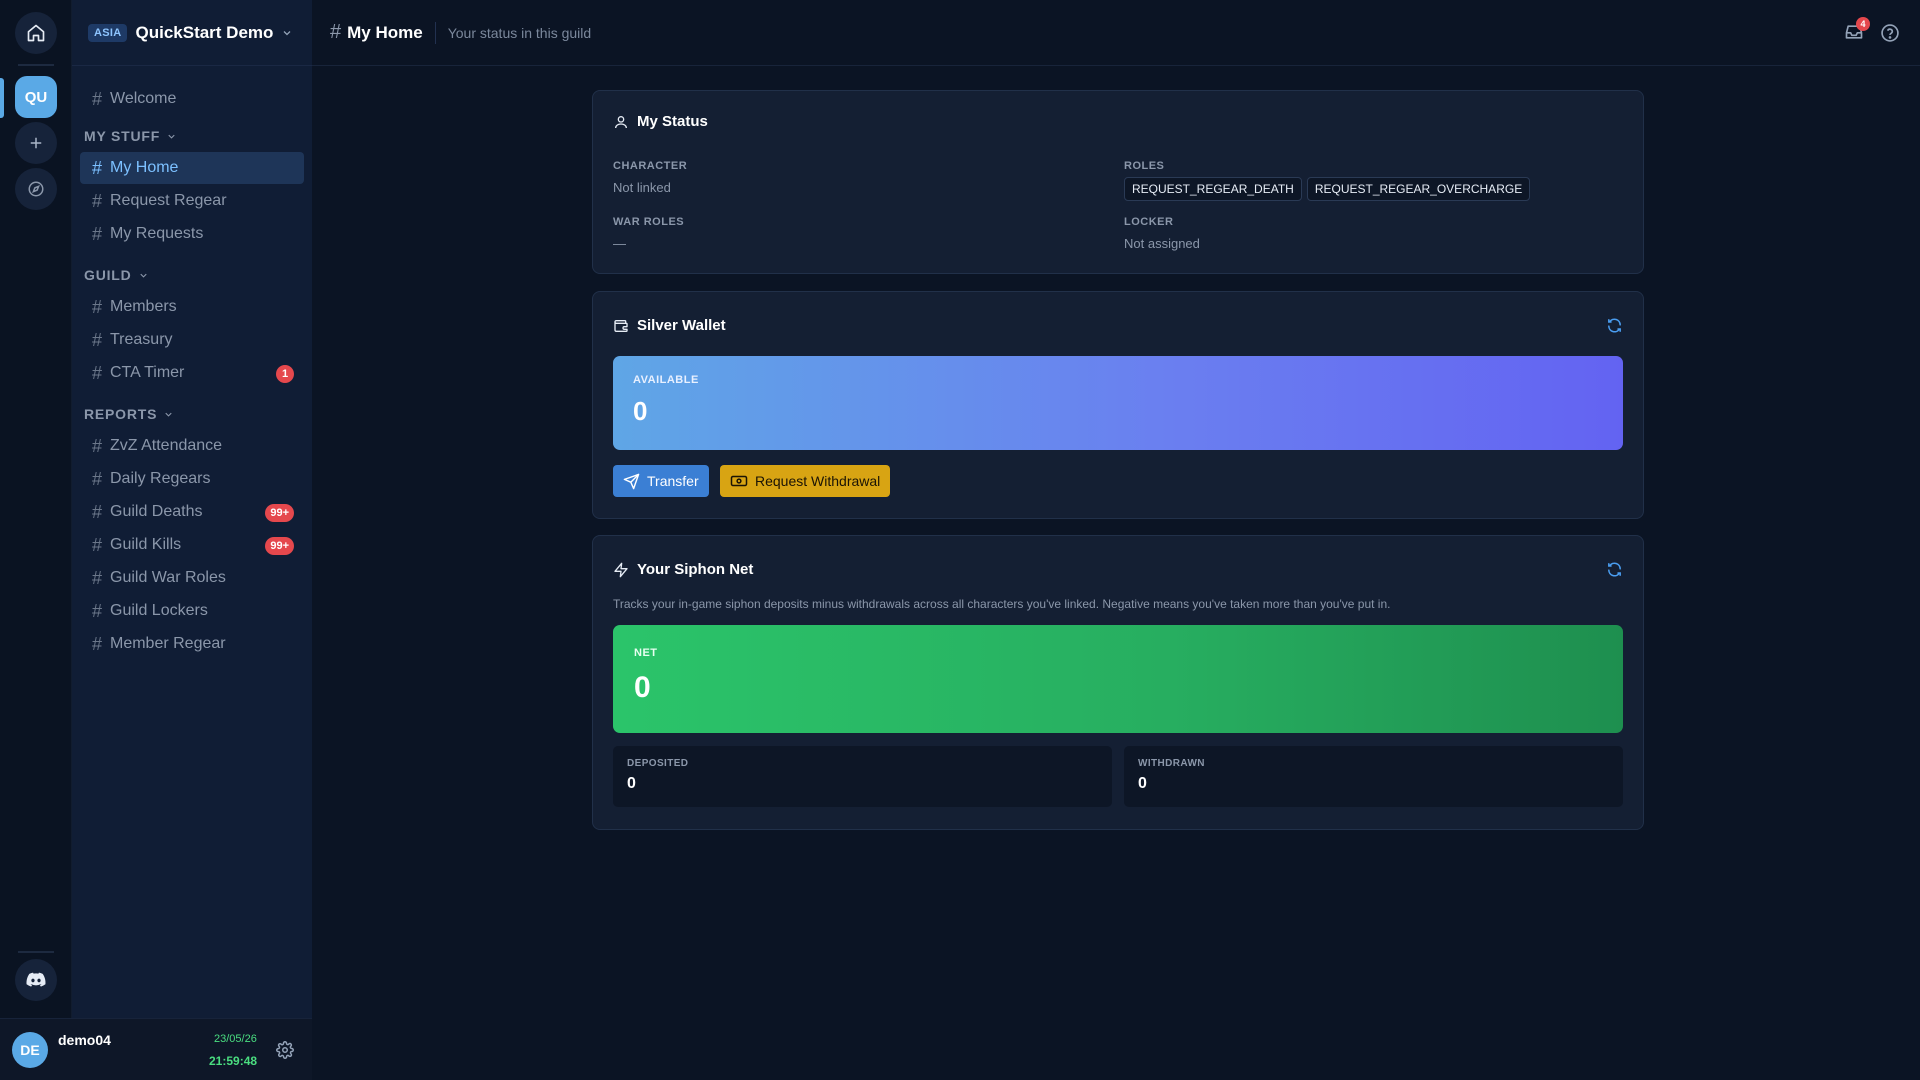  What do you see at coordinates (1149, 222) in the screenshot?
I see `locker-label: LOCKER` at bounding box center [1149, 222].